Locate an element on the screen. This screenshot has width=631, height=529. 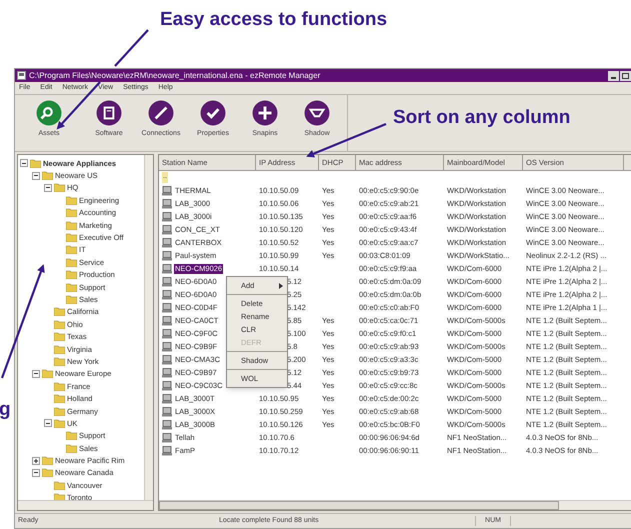
vertical-scrollbar is located at coordinates (148, 327).